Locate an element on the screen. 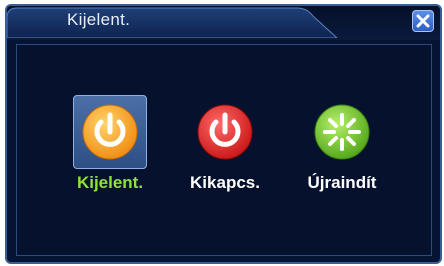  restart-action: Újraindít is located at coordinates (342, 144).